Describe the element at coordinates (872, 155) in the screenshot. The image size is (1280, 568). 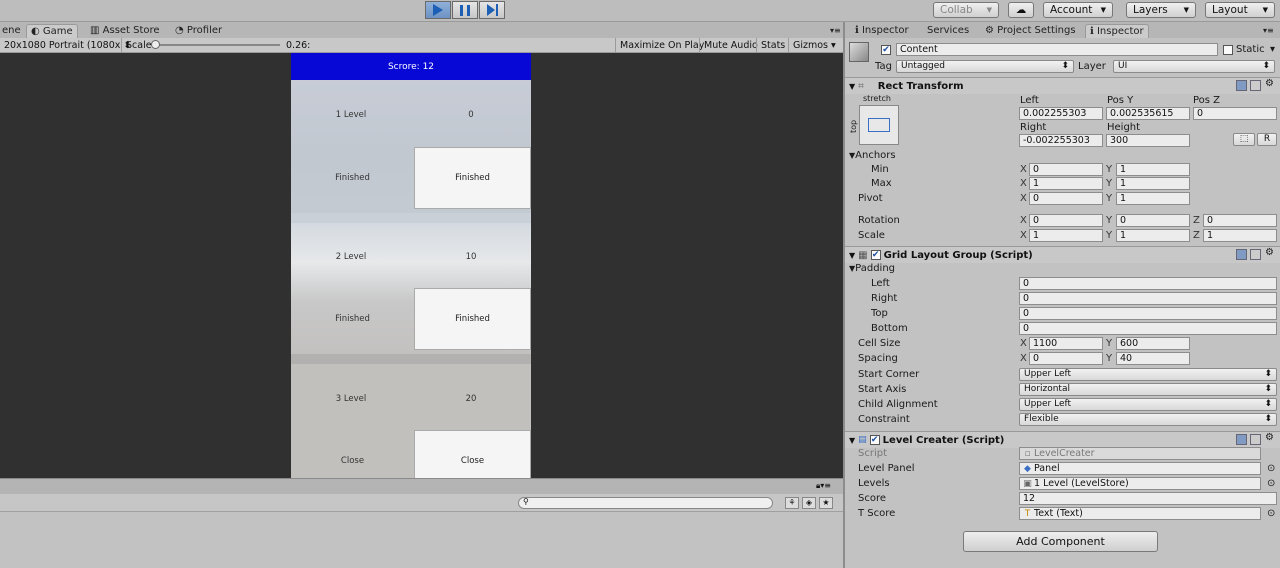
I see `anchors-foldout: ▼Anchors` at that location.